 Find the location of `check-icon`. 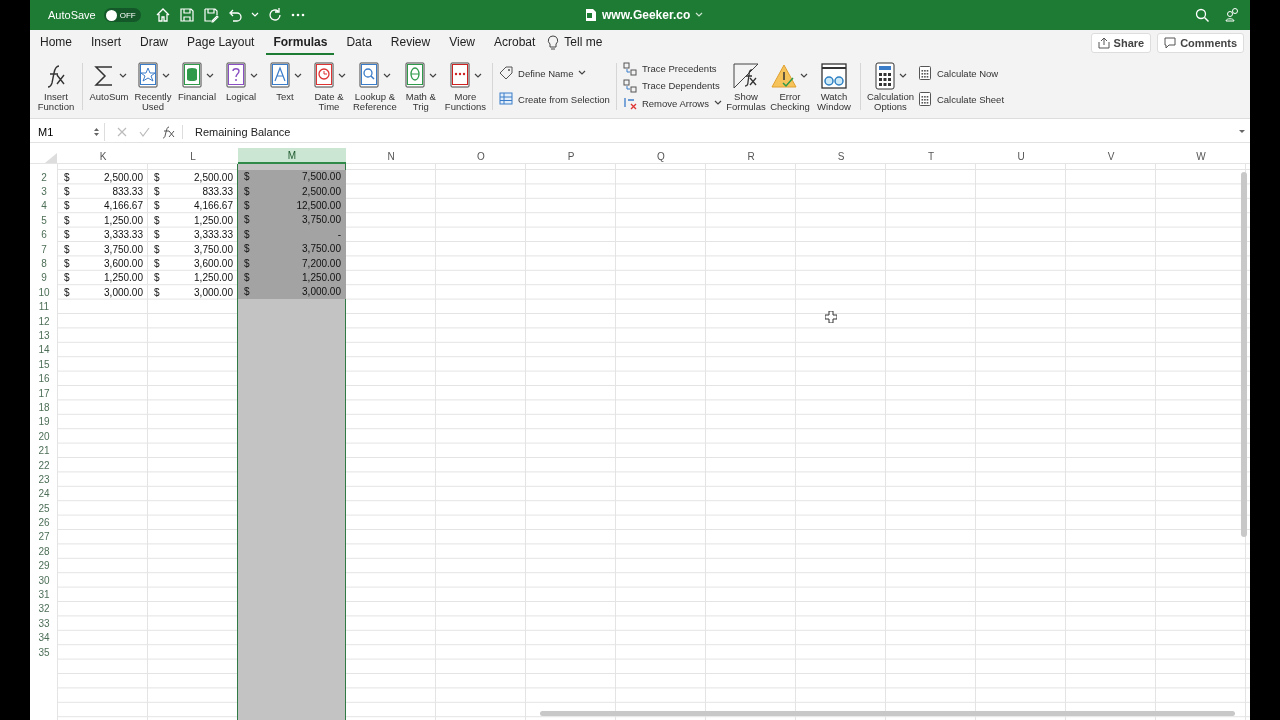

check-icon is located at coordinates (144, 132).